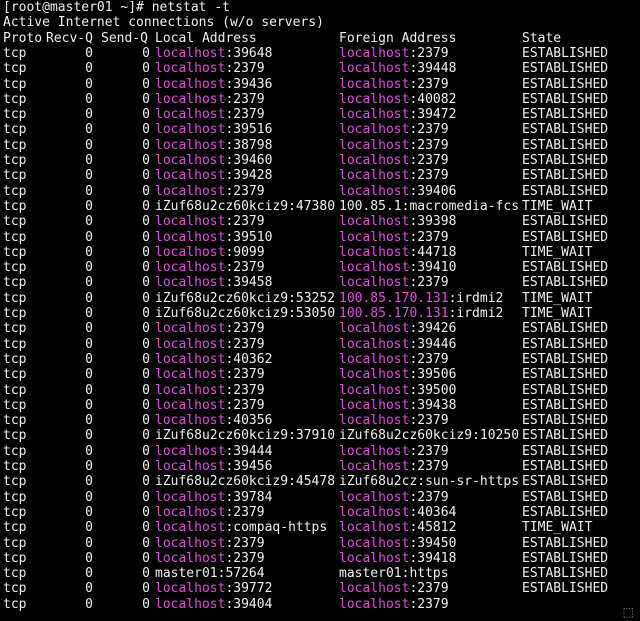 The height and width of the screenshot is (621, 640). I want to click on local-address-cell: localhost:39648, so click(213, 53).